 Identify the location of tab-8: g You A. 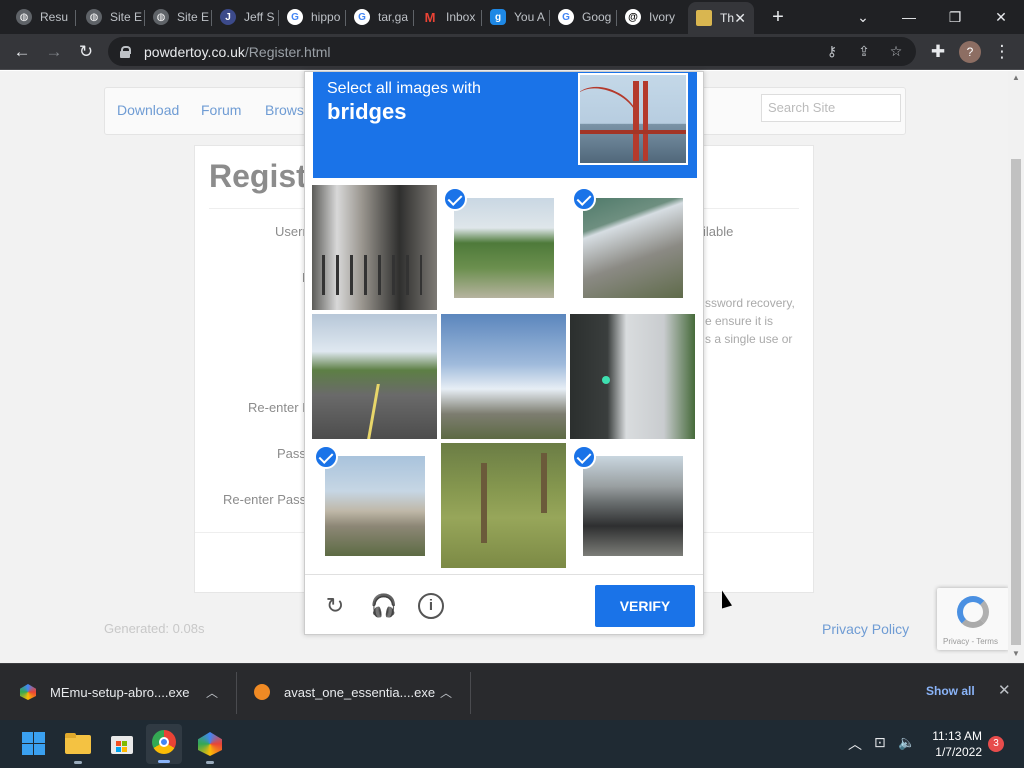
(516, 17).